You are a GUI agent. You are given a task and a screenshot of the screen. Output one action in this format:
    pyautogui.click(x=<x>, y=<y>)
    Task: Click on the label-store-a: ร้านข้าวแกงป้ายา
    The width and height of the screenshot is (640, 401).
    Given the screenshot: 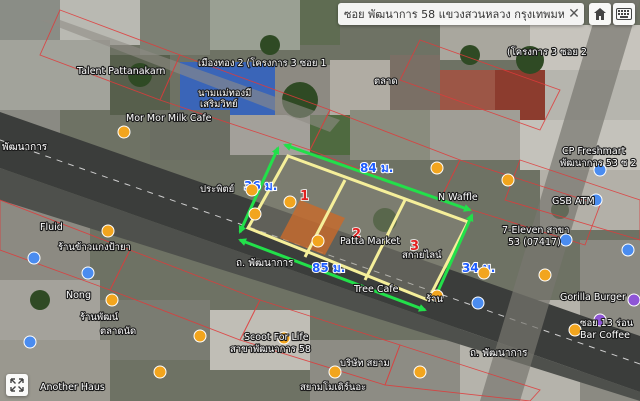 What is the action you would take?
    pyautogui.click(x=94, y=247)
    